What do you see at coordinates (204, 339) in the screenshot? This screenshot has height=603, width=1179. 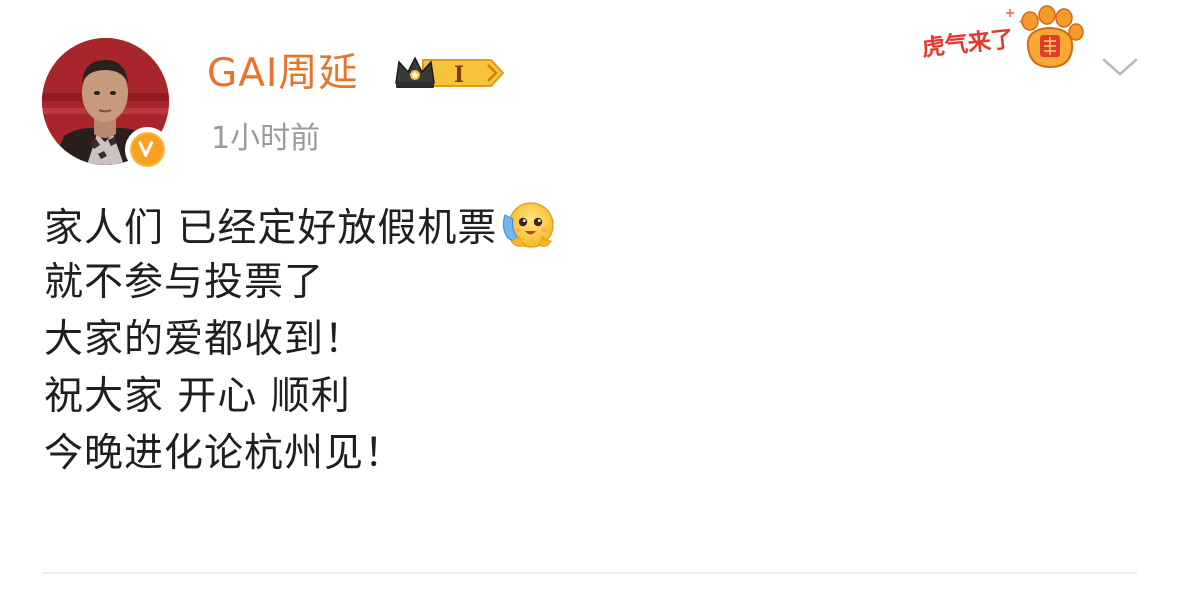 I see `post-line: 大家的爱都收到！` at bounding box center [204, 339].